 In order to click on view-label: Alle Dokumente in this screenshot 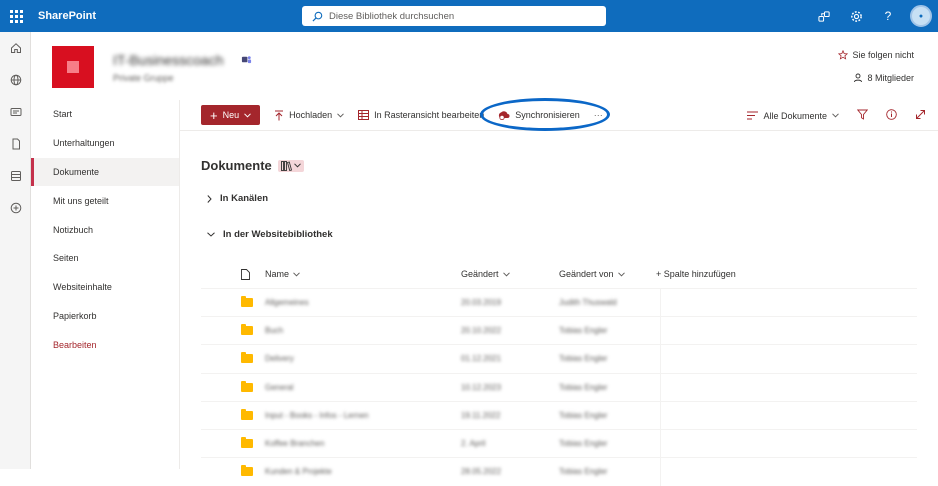, I will do `click(795, 115)`.